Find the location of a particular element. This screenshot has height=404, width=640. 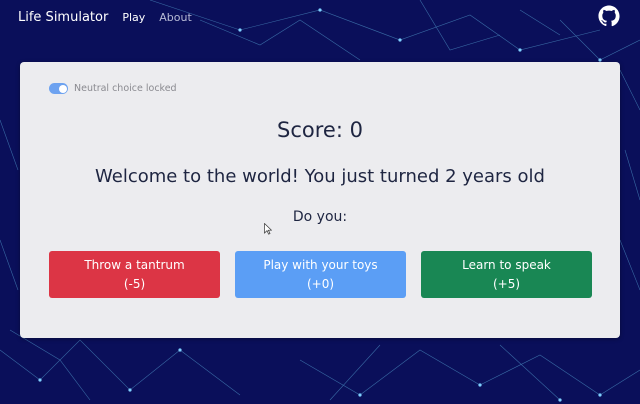

top-navbar: Life Simulator Play About is located at coordinates (320, 17).